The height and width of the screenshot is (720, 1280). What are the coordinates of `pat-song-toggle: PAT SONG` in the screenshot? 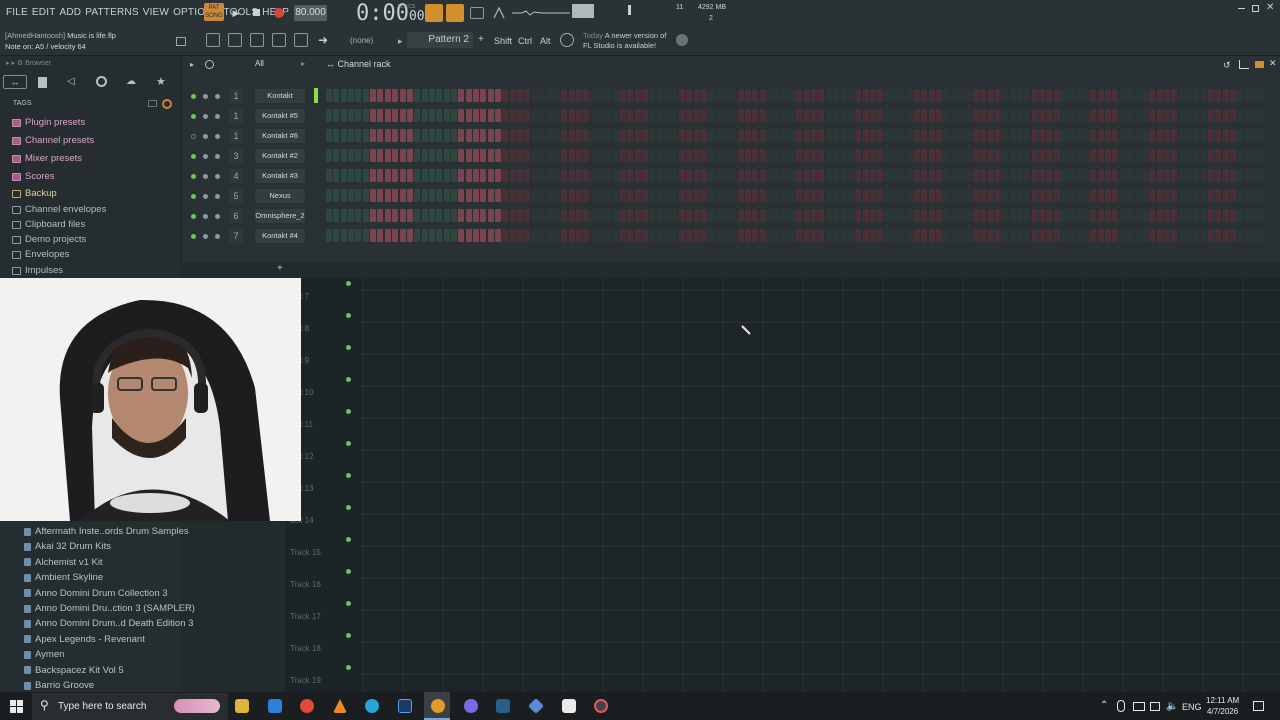 It's located at (214, 12).